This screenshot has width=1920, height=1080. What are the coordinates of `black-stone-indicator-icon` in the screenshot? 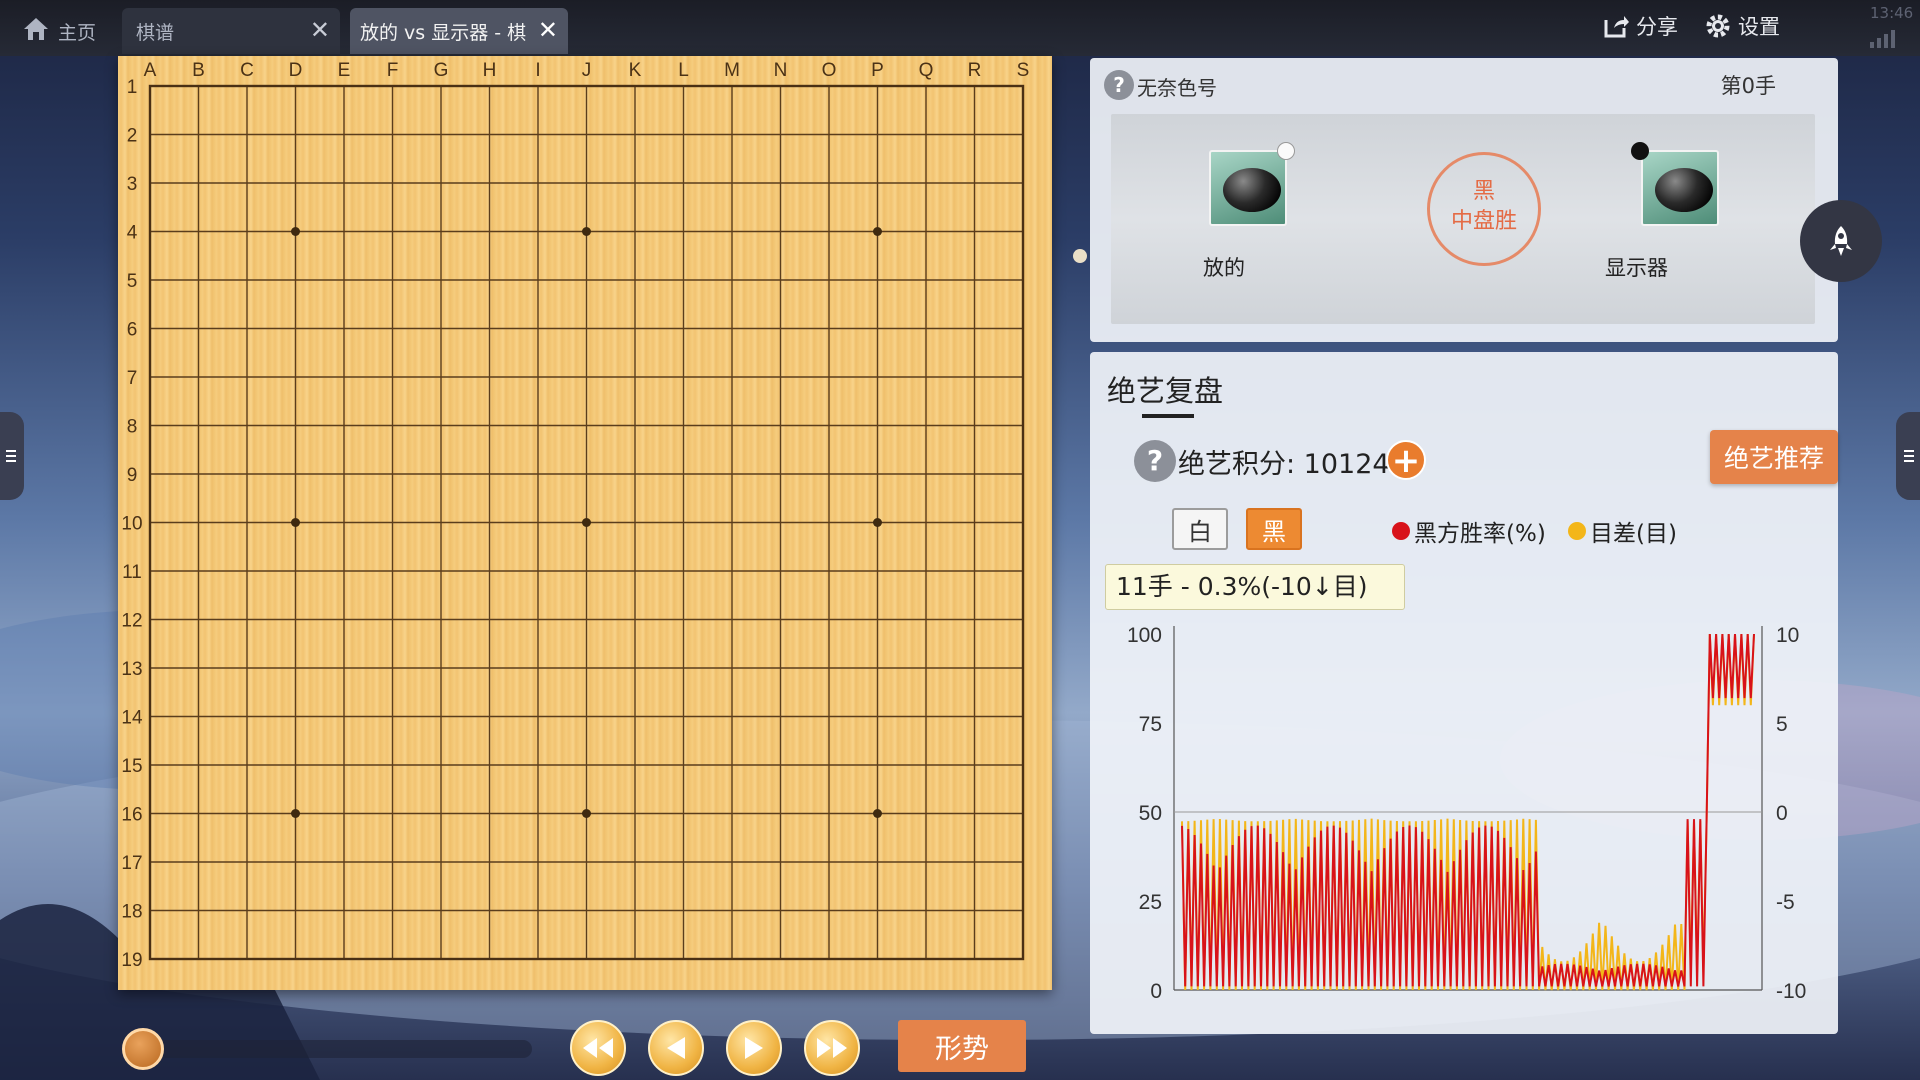 It's located at (1640, 151).